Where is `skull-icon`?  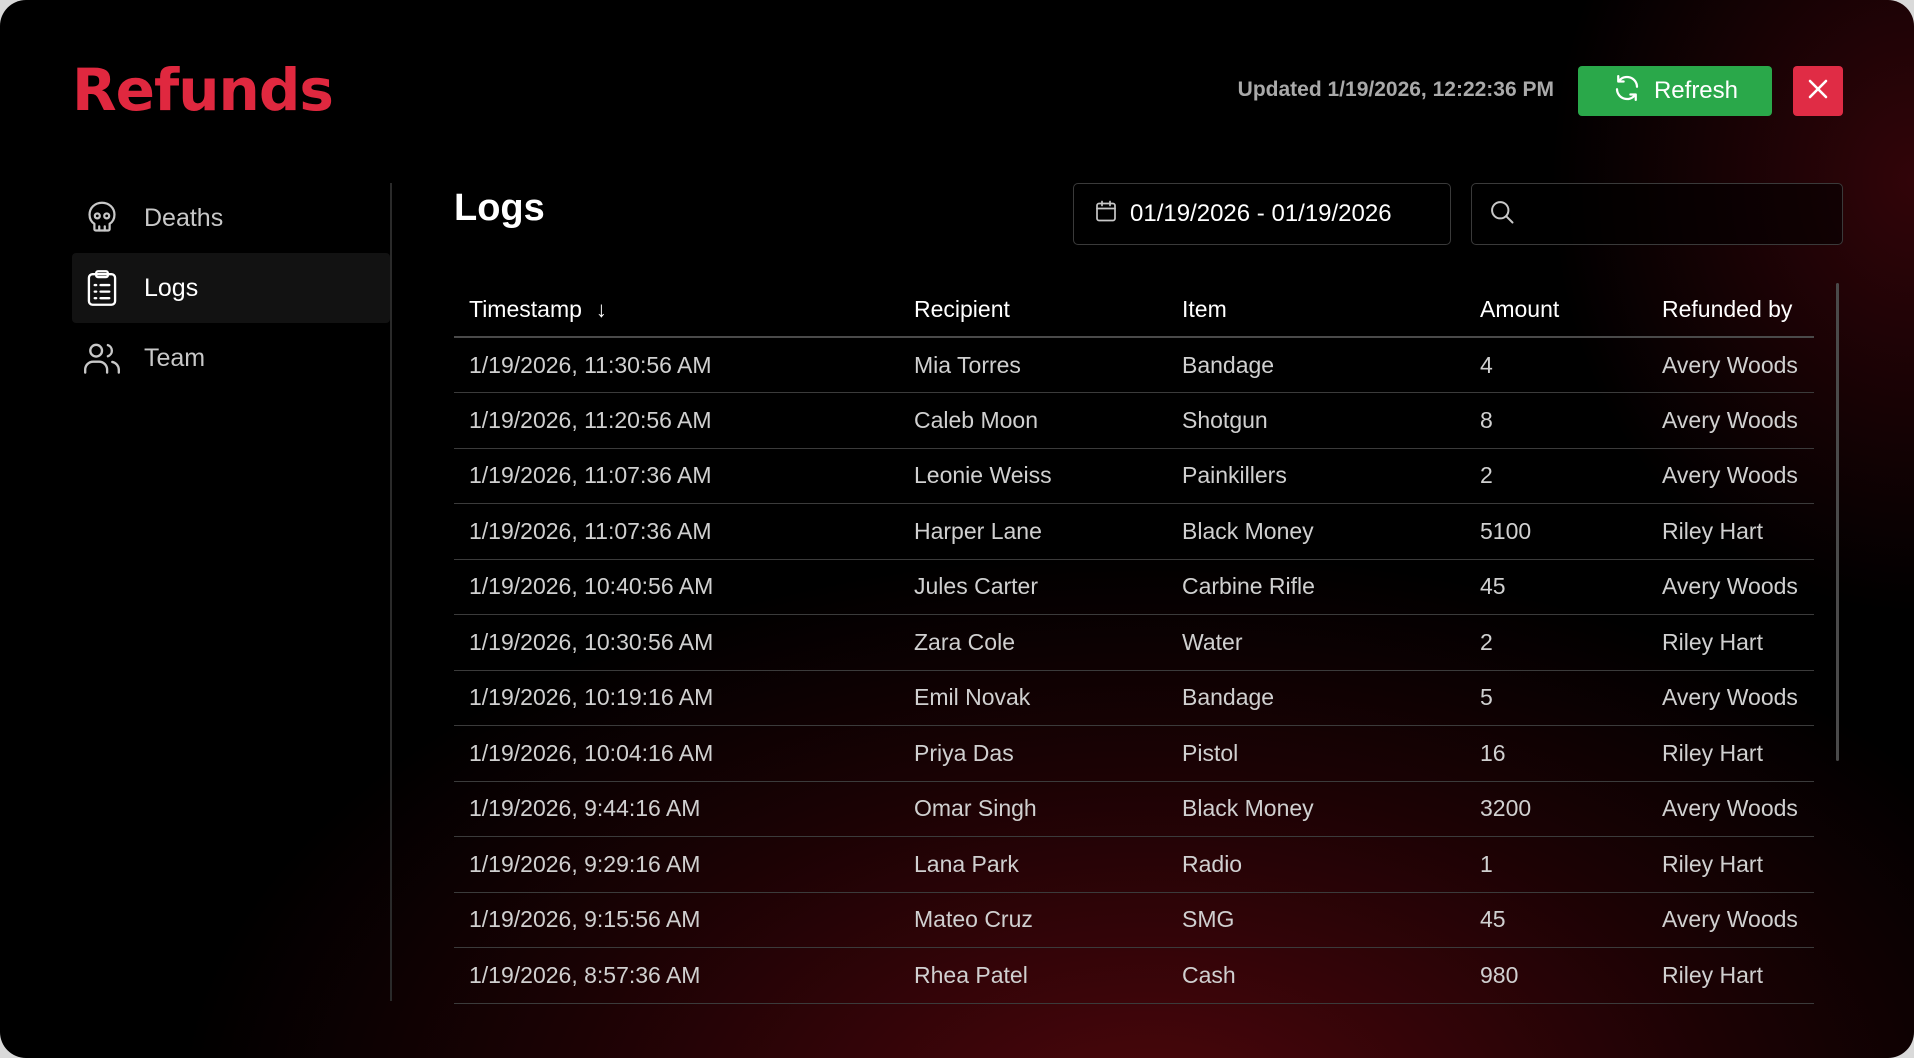
skull-icon is located at coordinates (102, 218).